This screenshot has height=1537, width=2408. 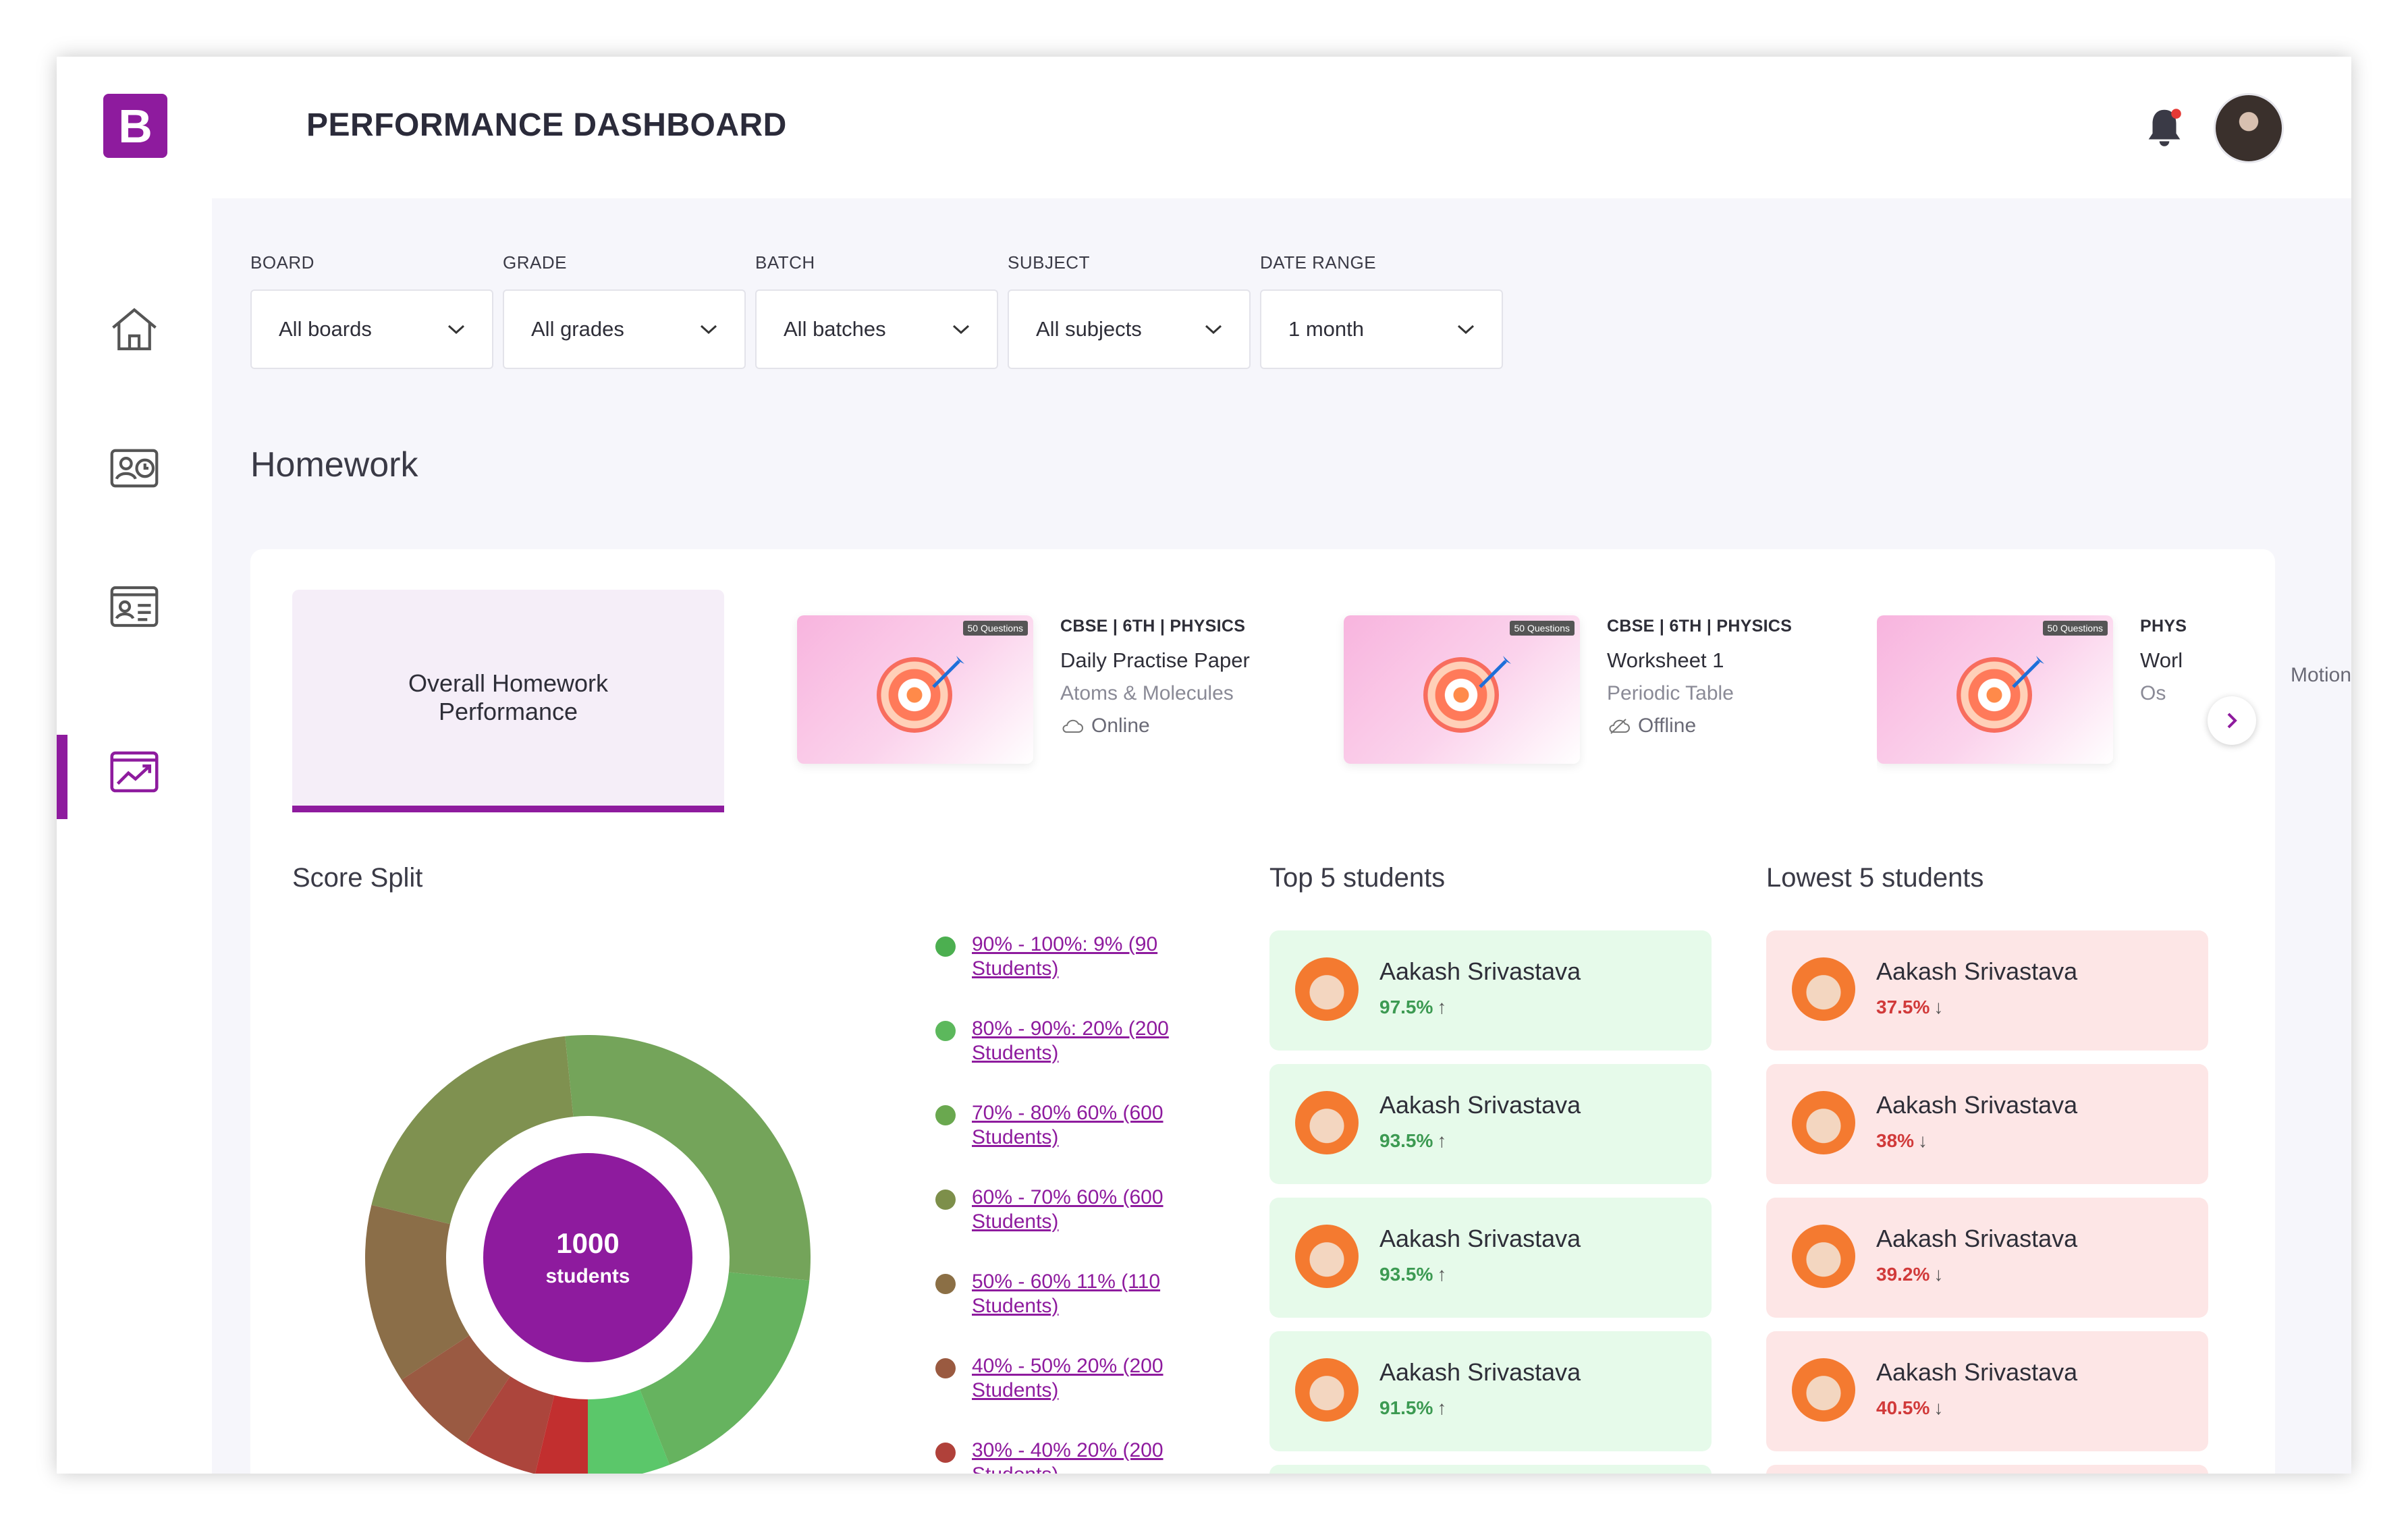 What do you see at coordinates (2164, 128) in the screenshot?
I see `notification-bell-icon` at bounding box center [2164, 128].